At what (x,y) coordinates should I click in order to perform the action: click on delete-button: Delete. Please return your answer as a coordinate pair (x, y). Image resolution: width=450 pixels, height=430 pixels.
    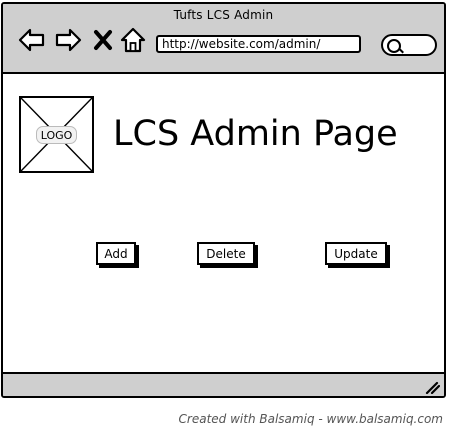
    Looking at the image, I should click on (226, 253).